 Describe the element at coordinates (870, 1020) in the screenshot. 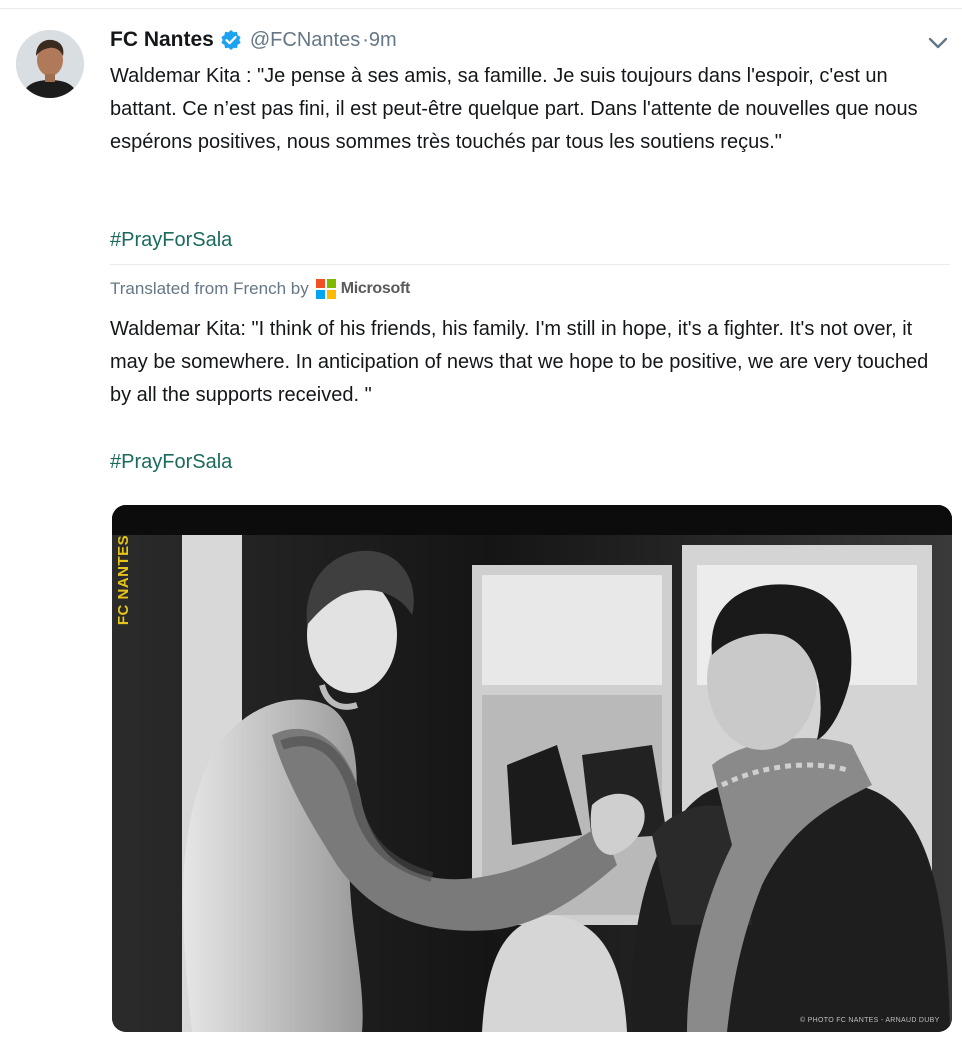

I see `photo-credit: © PHOTO FC NANTES - ARNAUD DUBY` at that location.